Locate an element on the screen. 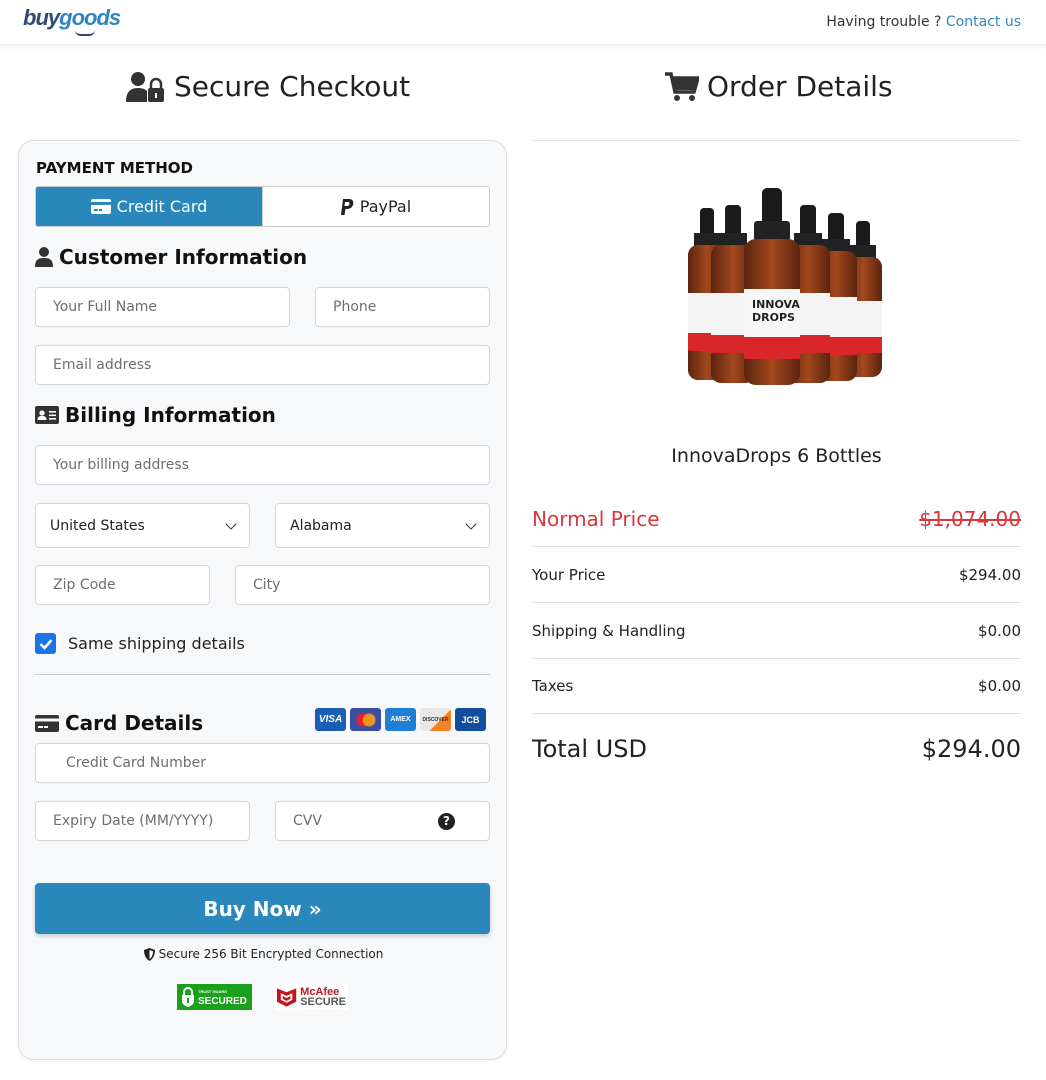 This screenshot has height=1080, width=1046. jcb-icon: JCB is located at coordinates (470, 719).